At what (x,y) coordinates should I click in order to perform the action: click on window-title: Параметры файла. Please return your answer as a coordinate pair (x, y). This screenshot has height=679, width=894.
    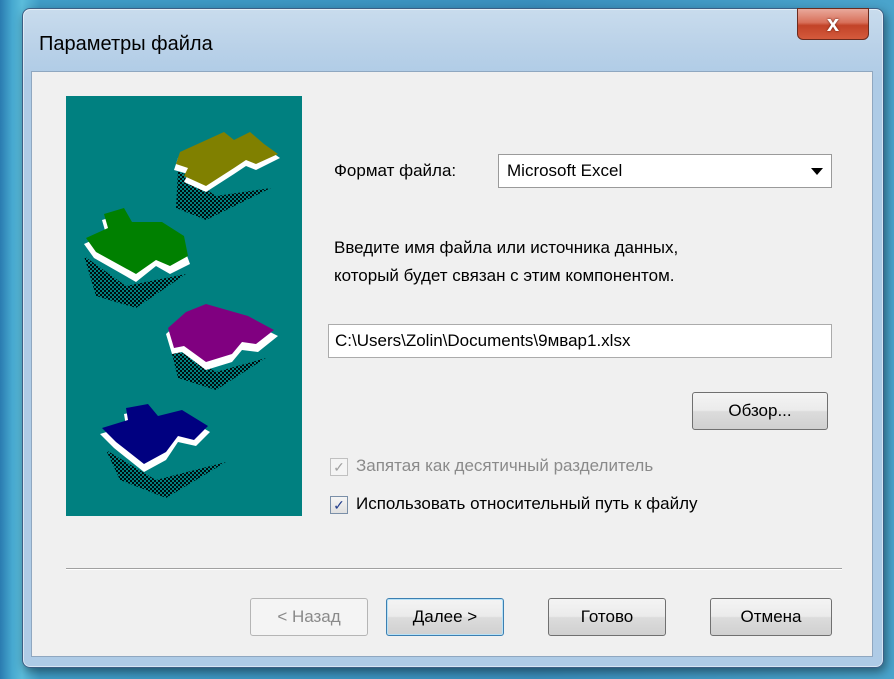
    Looking at the image, I should click on (126, 44).